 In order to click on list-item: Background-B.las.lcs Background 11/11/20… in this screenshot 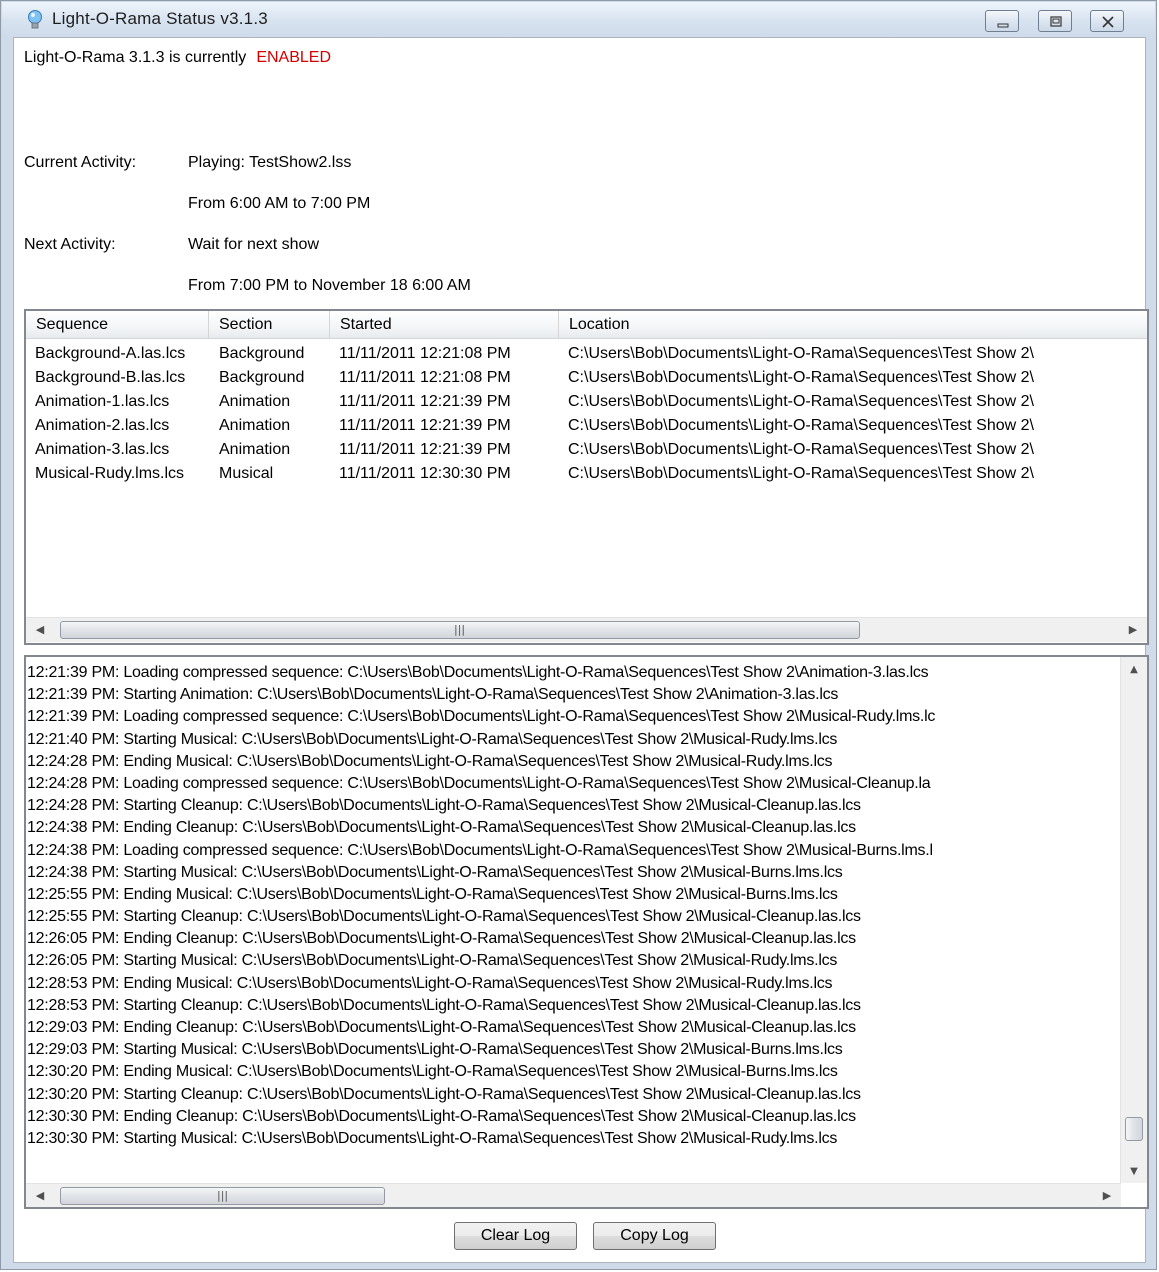, I will do `click(586, 379)`.